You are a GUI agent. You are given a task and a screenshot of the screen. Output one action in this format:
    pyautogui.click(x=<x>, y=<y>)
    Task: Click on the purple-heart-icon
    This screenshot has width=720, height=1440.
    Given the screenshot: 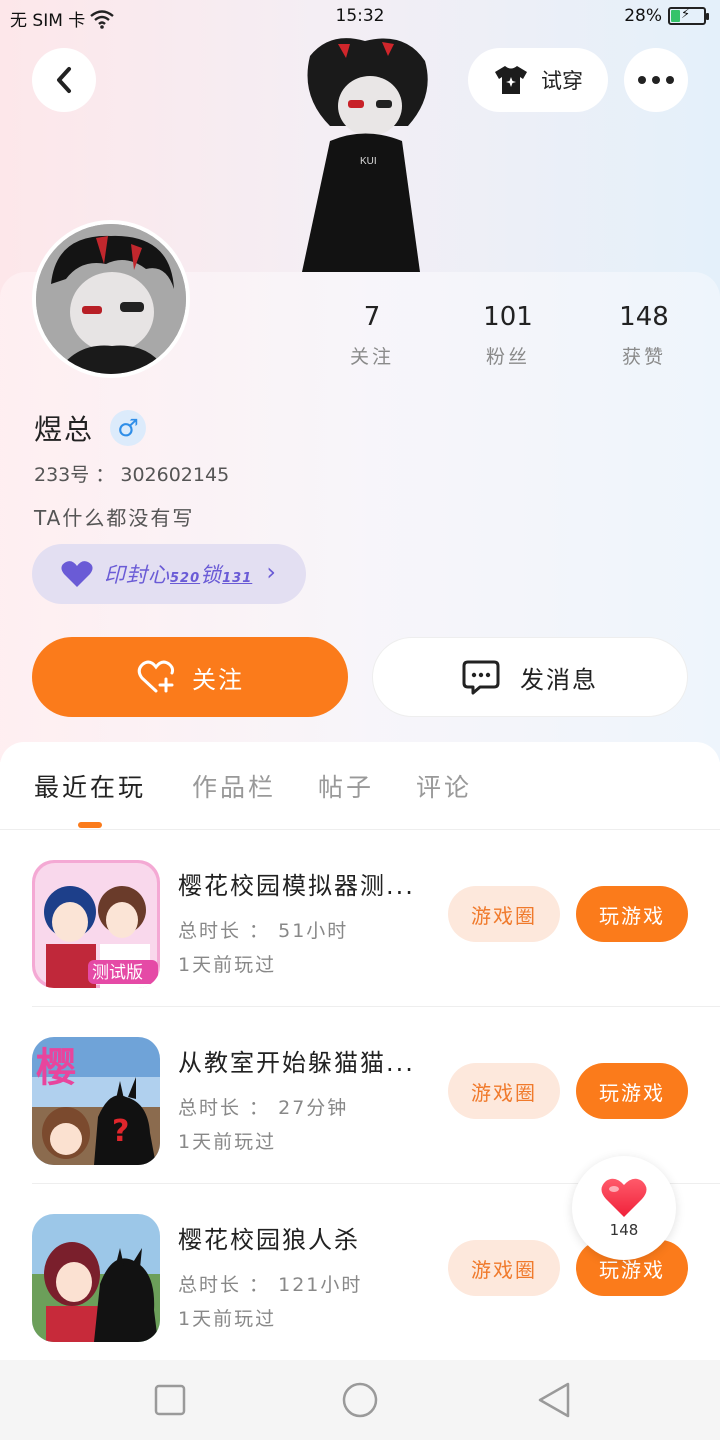 What is the action you would take?
    pyautogui.click(x=77, y=574)
    